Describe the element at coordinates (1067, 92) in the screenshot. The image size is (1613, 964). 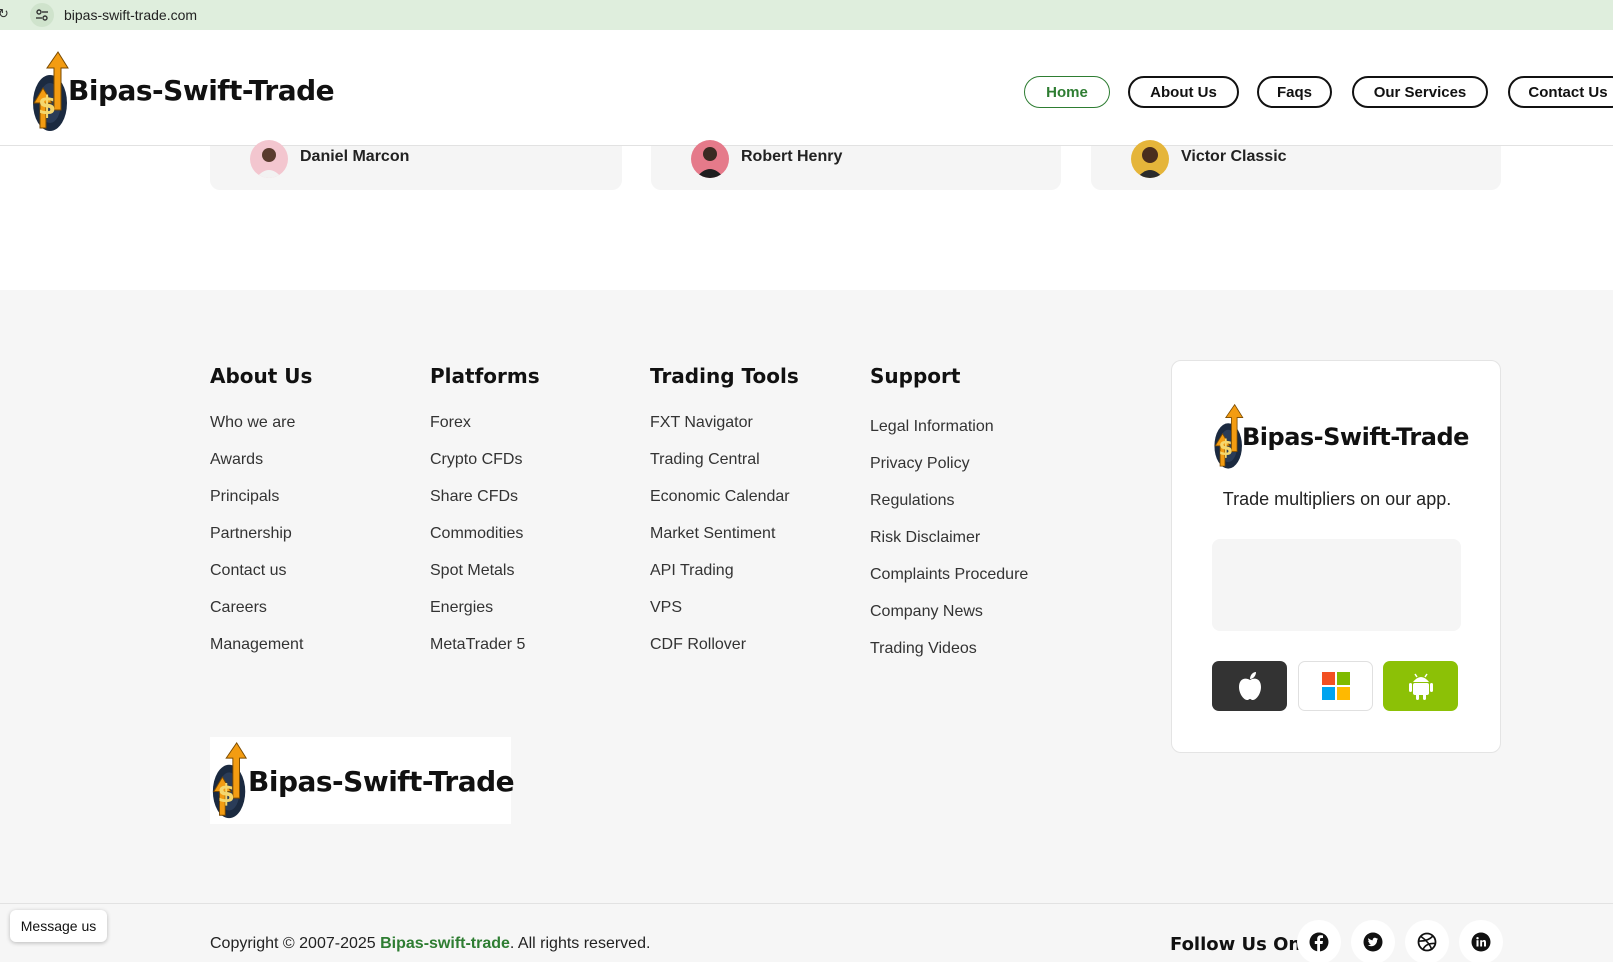
I see `nav-home: Home` at that location.